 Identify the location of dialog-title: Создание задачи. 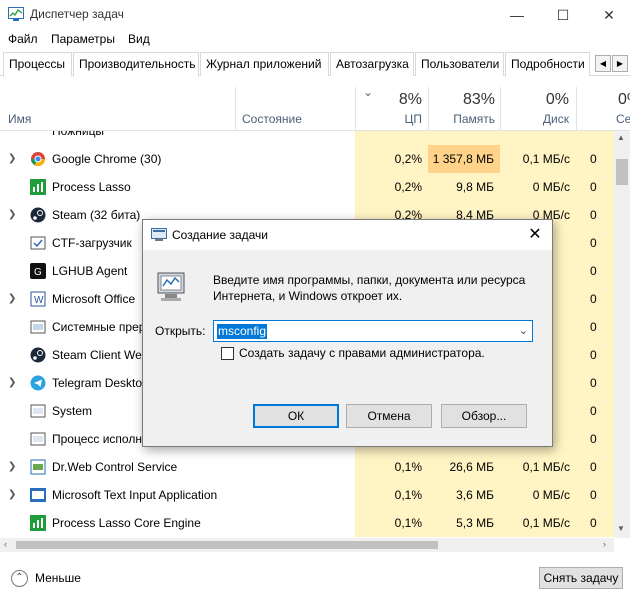
(220, 235).